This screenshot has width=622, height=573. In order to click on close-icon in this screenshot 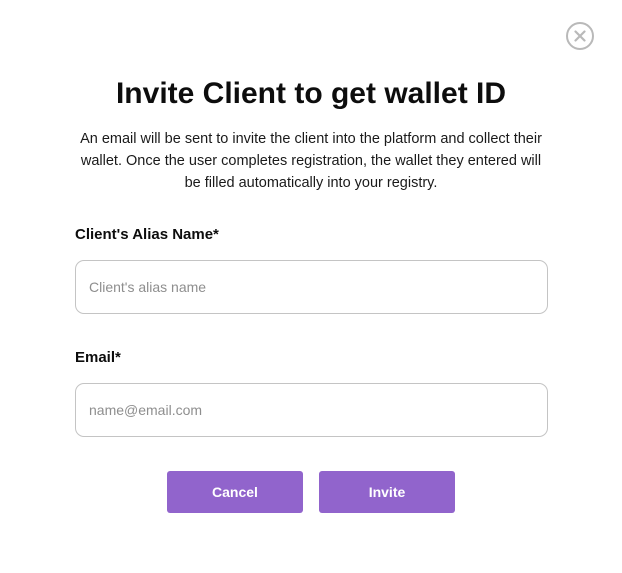, I will do `click(580, 36)`.